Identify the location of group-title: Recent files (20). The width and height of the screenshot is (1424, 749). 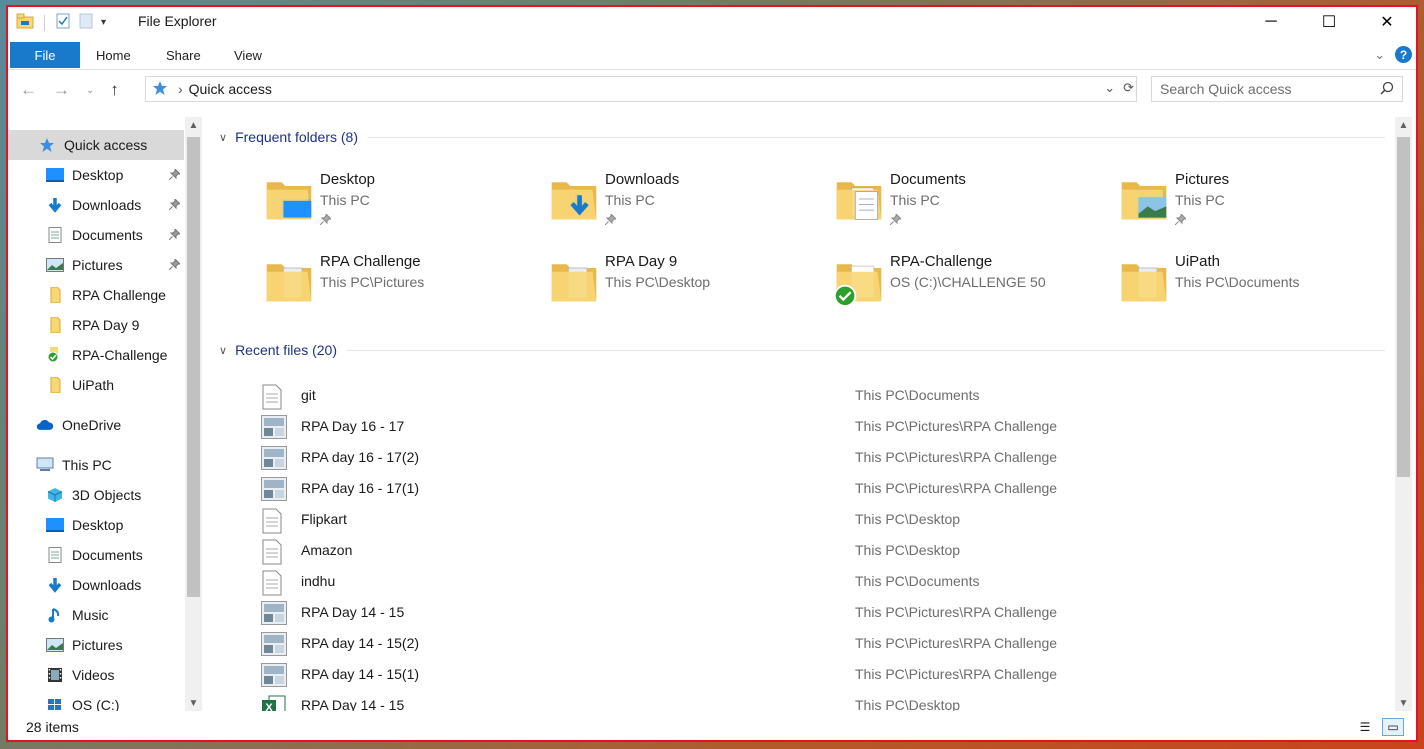
(286, 350).